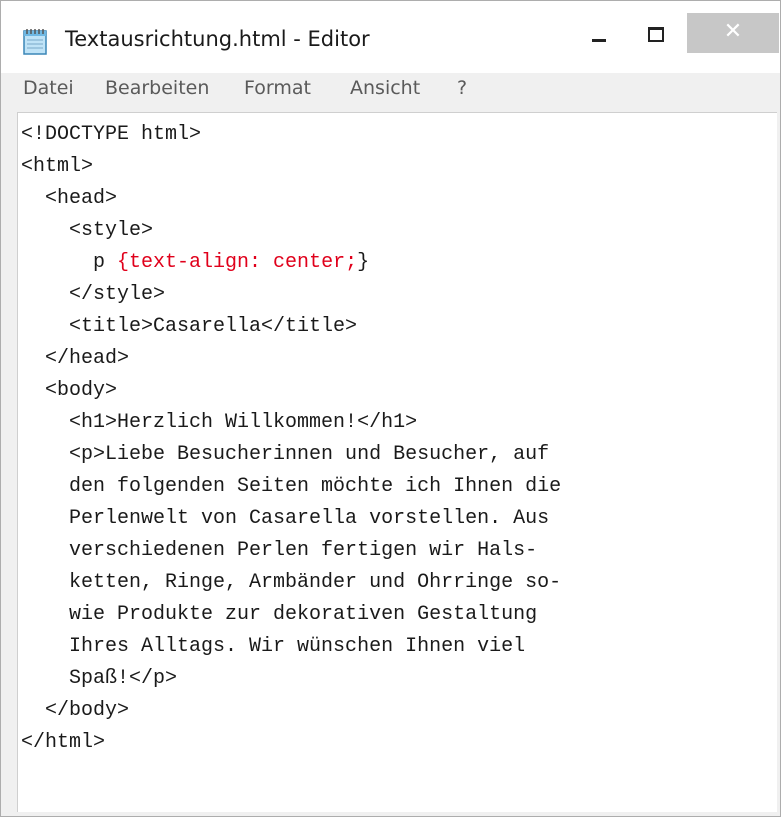 This screenshot has width=781, height=817. I want to click on code-text: <h1>Herzlich Willkommen!</h1>, so click(243, 422).